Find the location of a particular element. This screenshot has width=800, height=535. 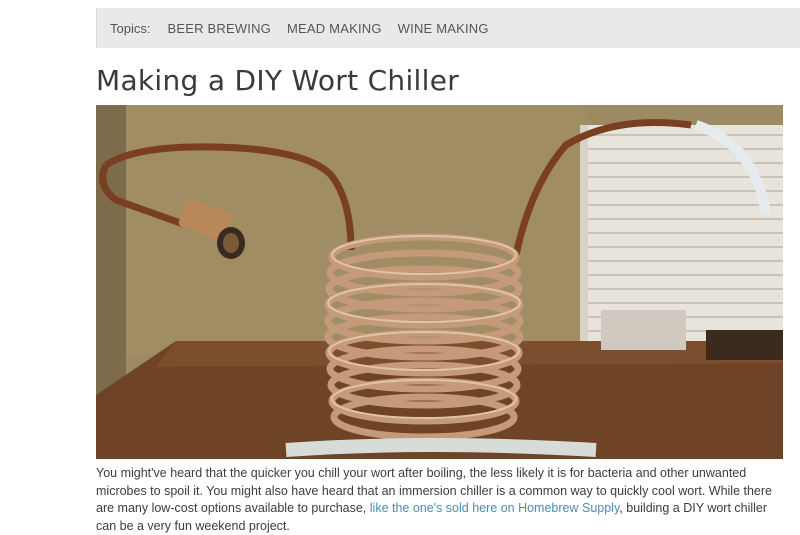

topic-link-wine-making: WINE MAKING is located at coordinates (443, 28).